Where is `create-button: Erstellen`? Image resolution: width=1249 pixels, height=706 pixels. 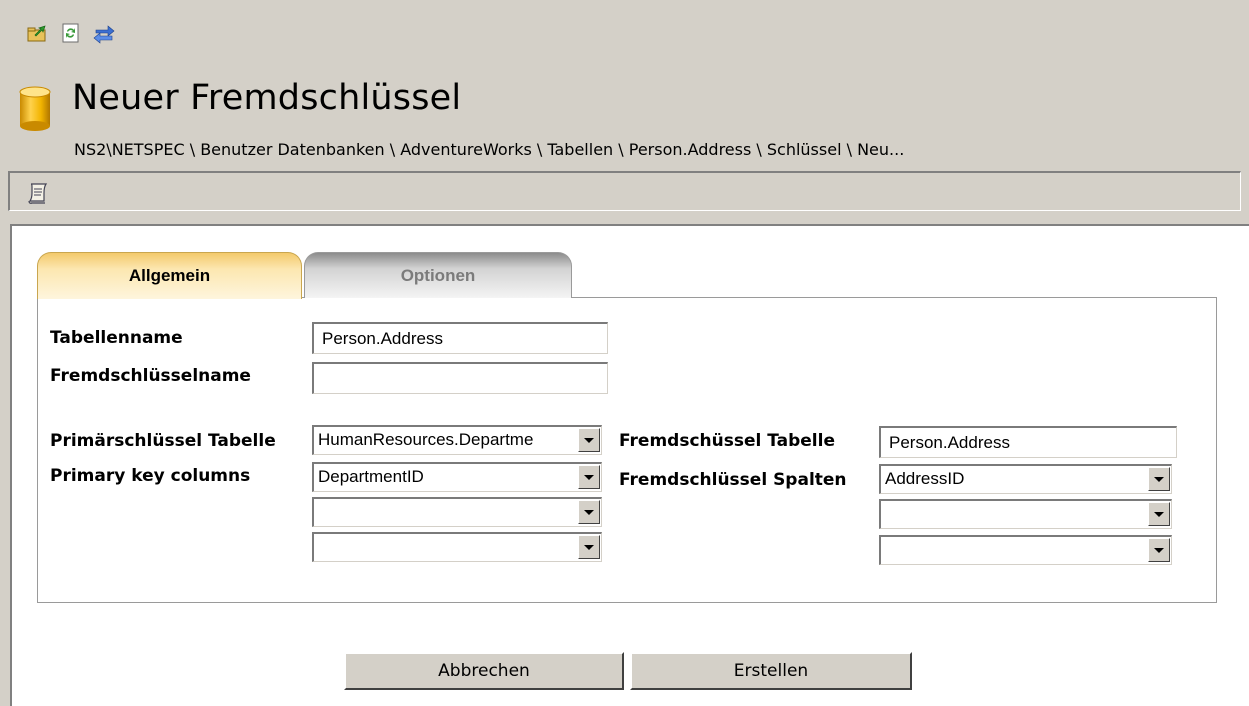
create-button: Erstellen is located at coordinates (771, 671).